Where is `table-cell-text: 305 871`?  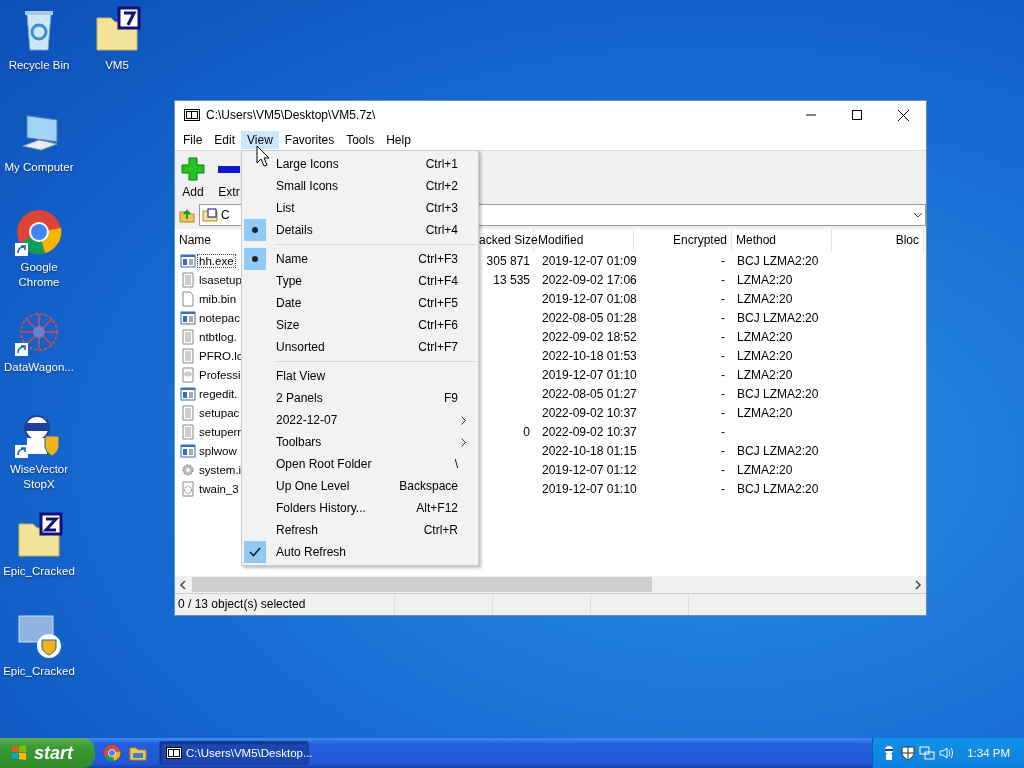
table-cell-text: 305 871 is located at coordinates (508, 260).